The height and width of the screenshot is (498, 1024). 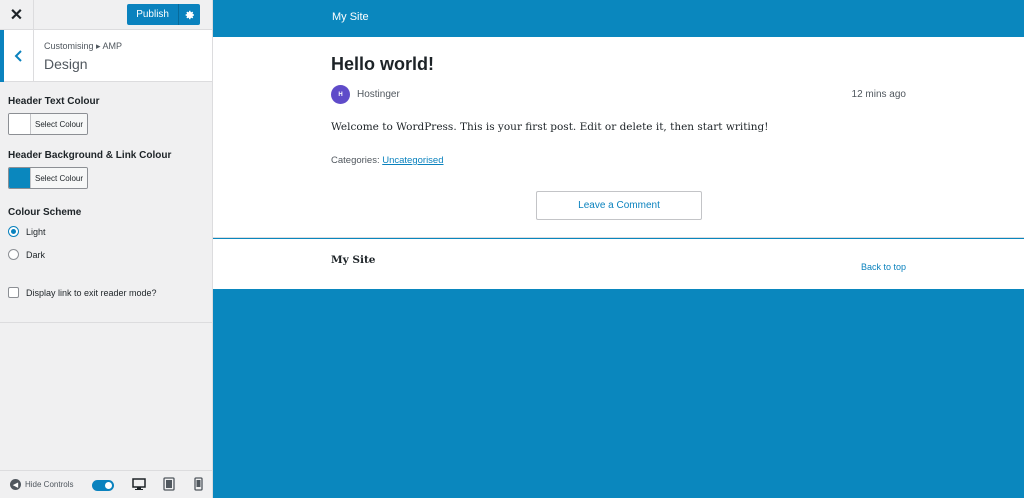 What do you see at coordinates (382, 64) in the screenshot?
I see `post-title: Hello world!` at bounding box center [382, 64].